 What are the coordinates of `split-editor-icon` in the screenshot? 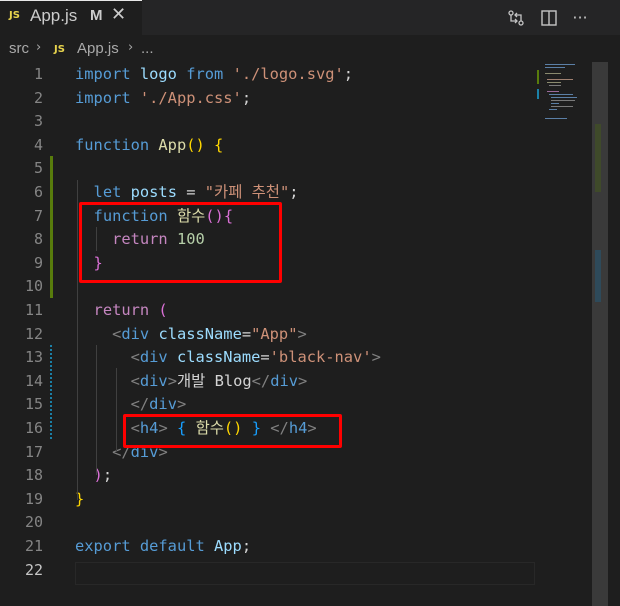 It's located at (549, 17).